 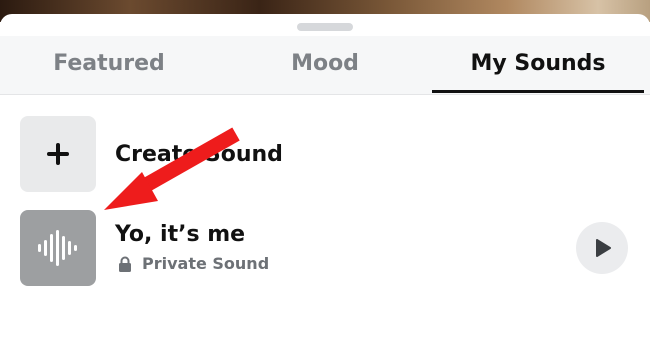 What do you see at coordinates (206, 263) in the screenshot?
I see `privacy-label: Private Sound` at bounding box center [206, 263].